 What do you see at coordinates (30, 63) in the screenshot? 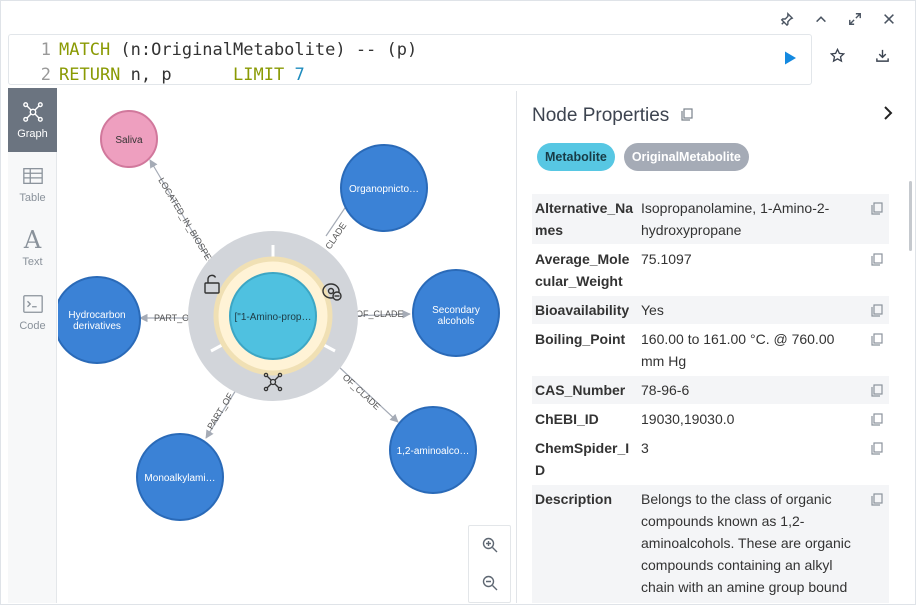
I see `line-numbers: 1 2` at bounding box center [30, 63].